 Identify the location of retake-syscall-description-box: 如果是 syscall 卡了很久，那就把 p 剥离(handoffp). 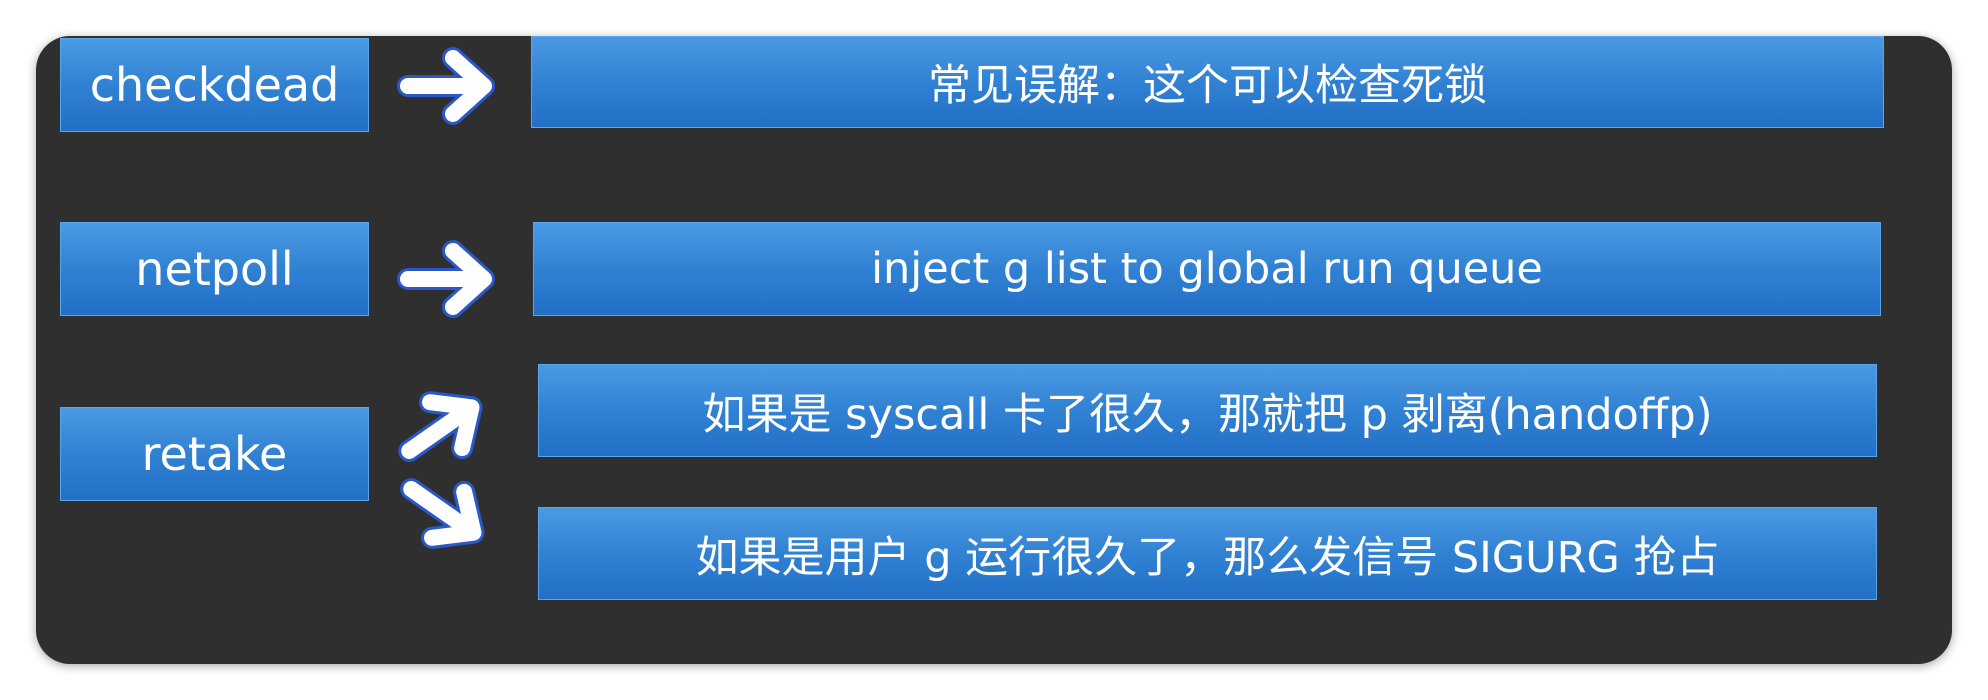
(1207, 410).